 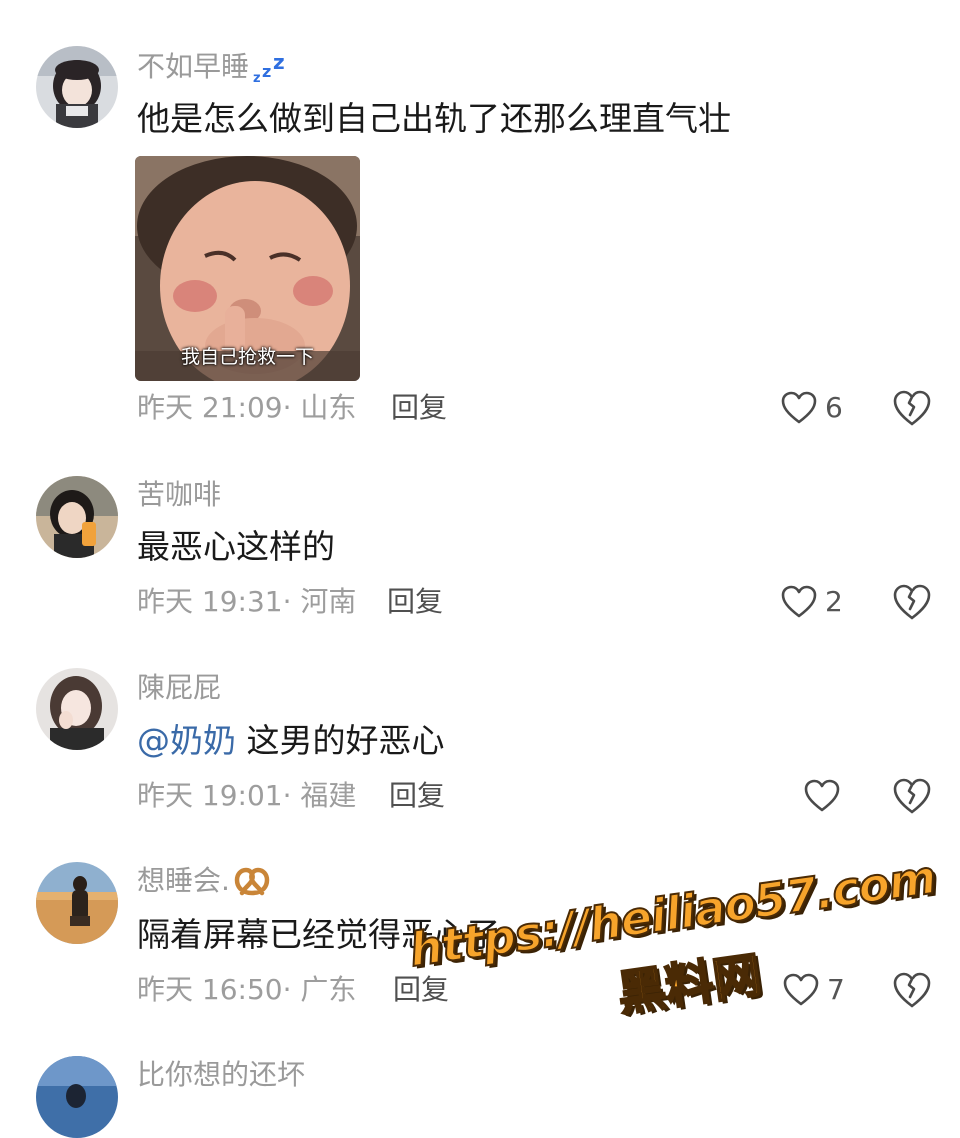 I want to click on comment-text: @奶奶 这男的好恶心, so click(x=291, y=741).